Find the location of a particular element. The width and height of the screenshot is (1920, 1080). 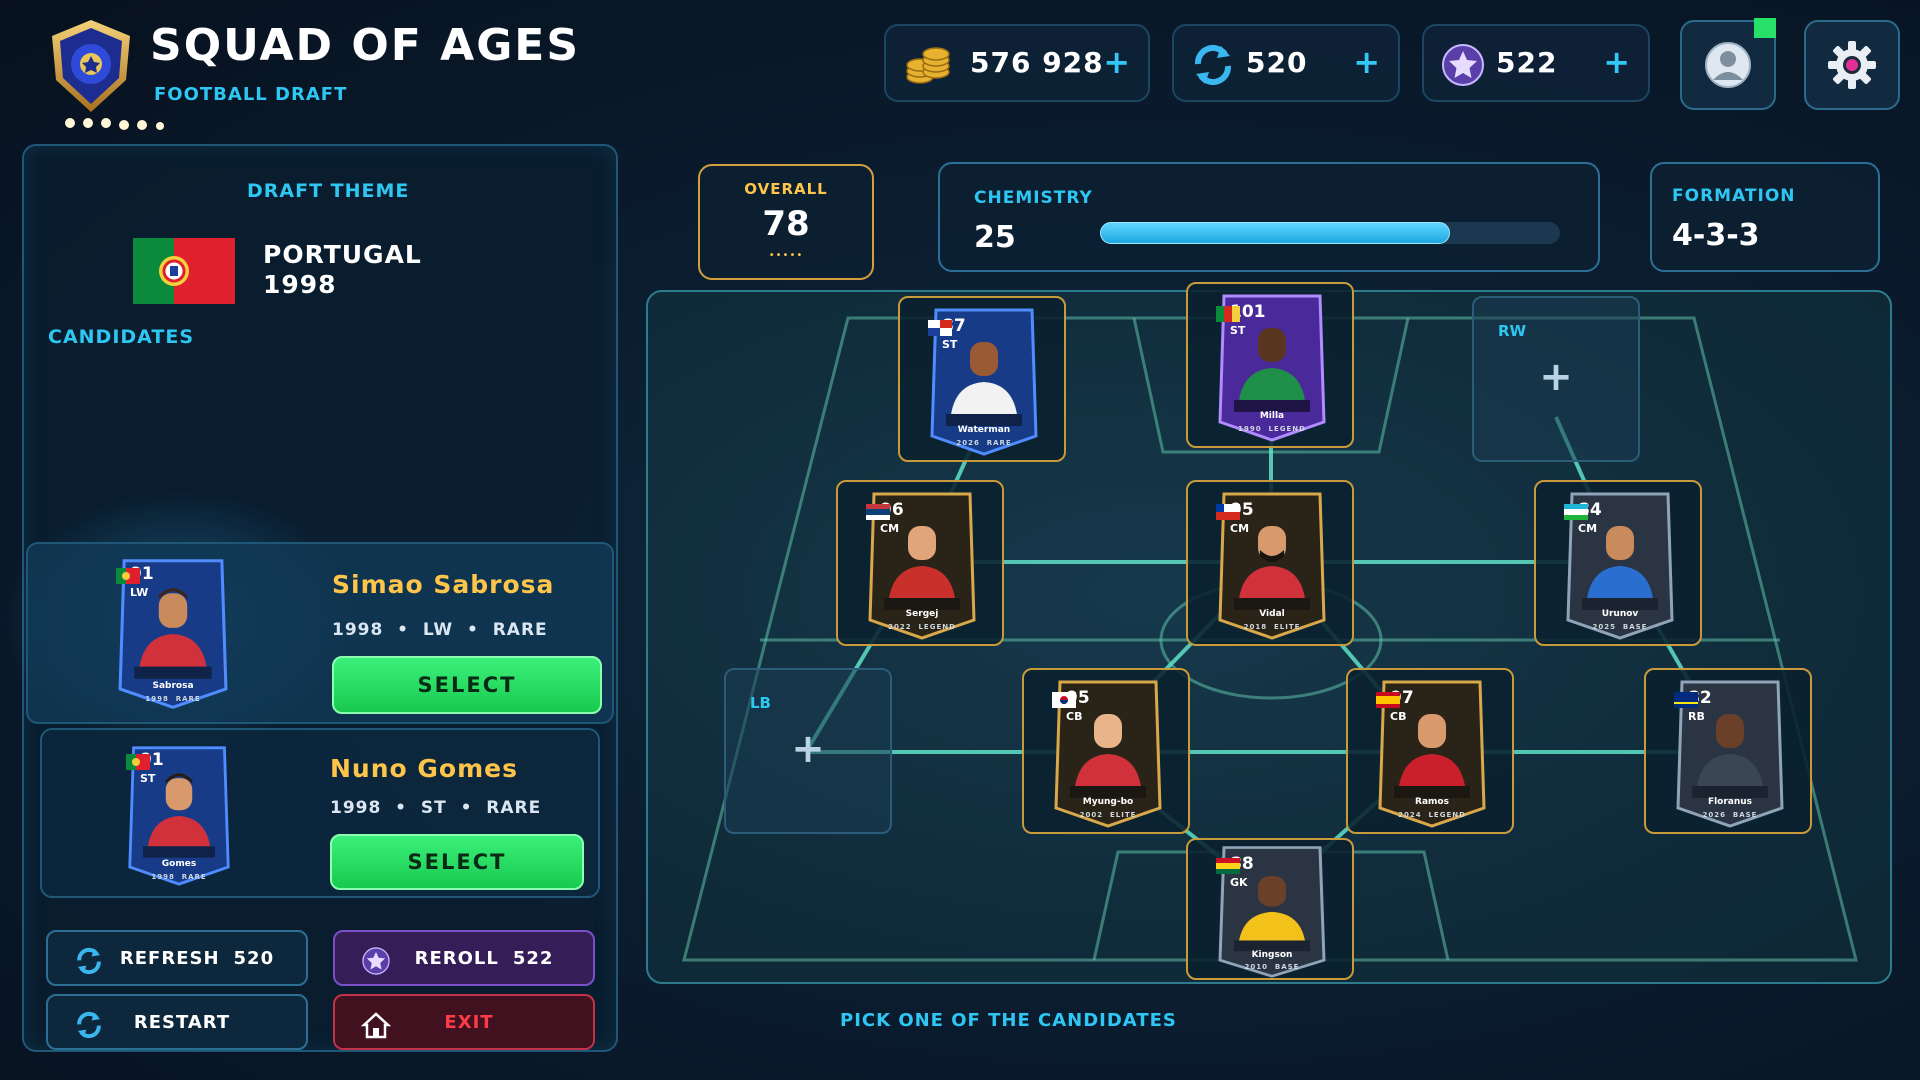

player-name: Urunov is located at coordinates (1620, 614).